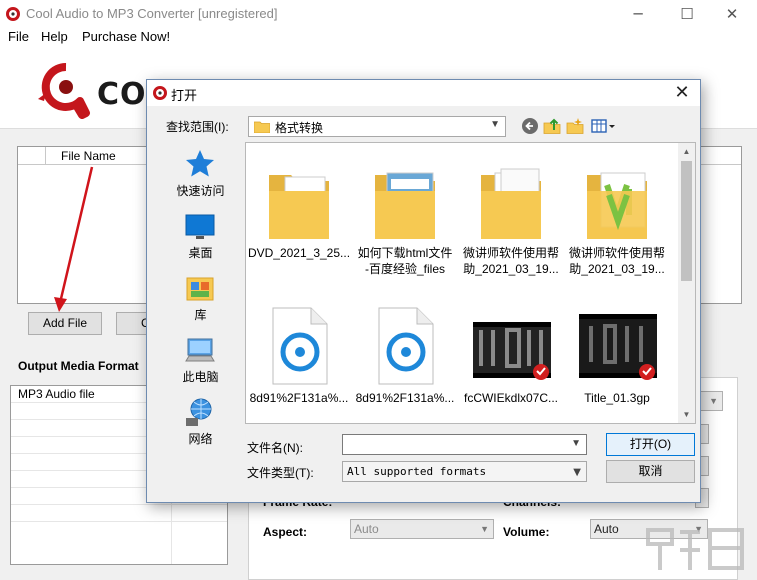 The image size is (757, 580). I want to click on file-type-select: All supported formats ▼, so click(464, 471).